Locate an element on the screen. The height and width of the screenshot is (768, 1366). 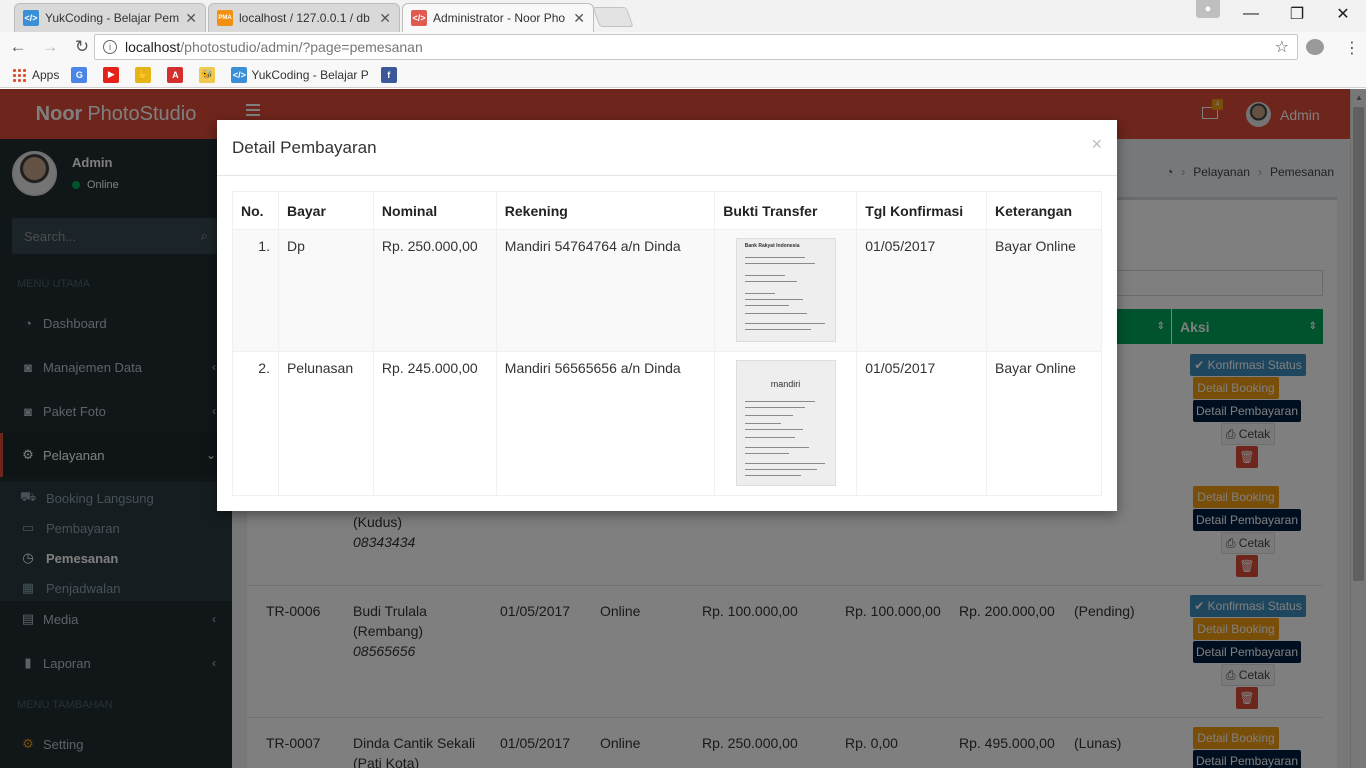
bookmark-yukcoding: </> YukCoding - Belajar P is located at coordinates (300, 74).